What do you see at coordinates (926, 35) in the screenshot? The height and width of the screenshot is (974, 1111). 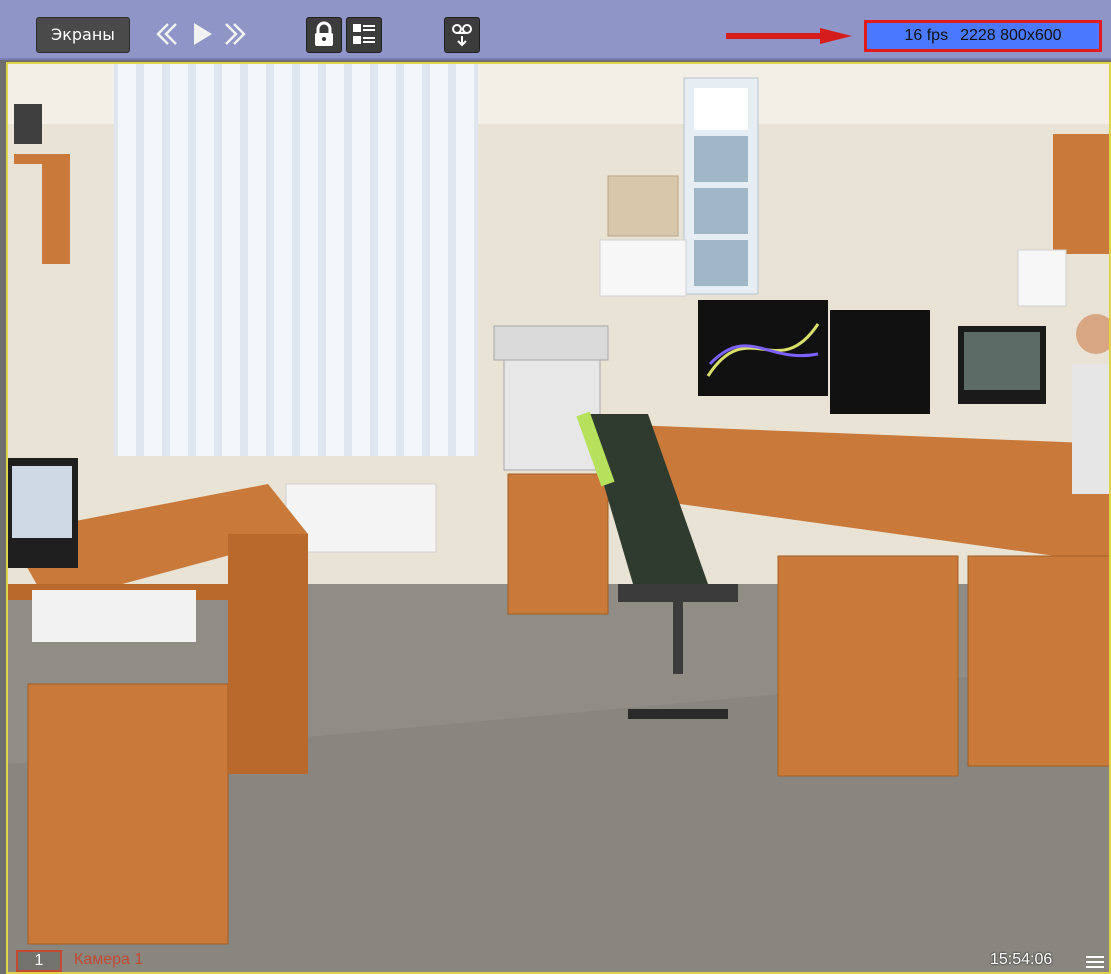 I see `fps-text: 16 fps` at bounding box center [926, 35].